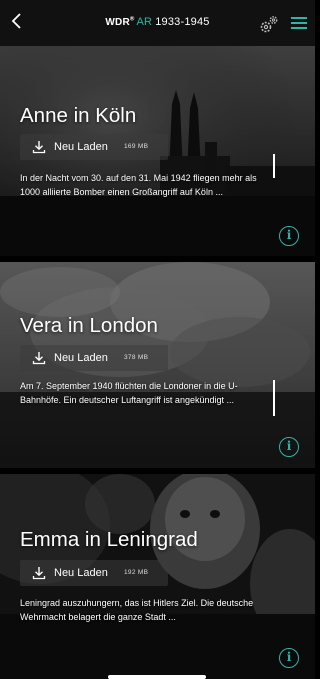 The width and height of the screenshot is (320, 679). What do you see at coordinates (144, 22) in the screenshot?
I see `ar-label: AR` at bounding box center [144, 22].